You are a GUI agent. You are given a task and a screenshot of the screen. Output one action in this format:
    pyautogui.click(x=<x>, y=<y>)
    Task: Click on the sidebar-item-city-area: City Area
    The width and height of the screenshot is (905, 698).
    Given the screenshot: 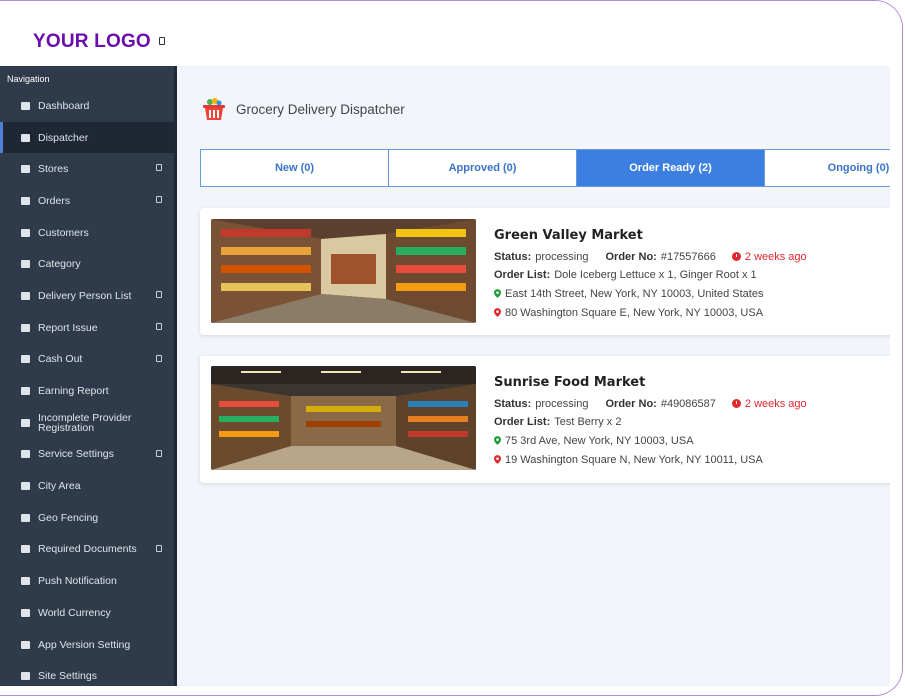 What is the action you would take?
    pyautogui.click(x=87, y=486)
    